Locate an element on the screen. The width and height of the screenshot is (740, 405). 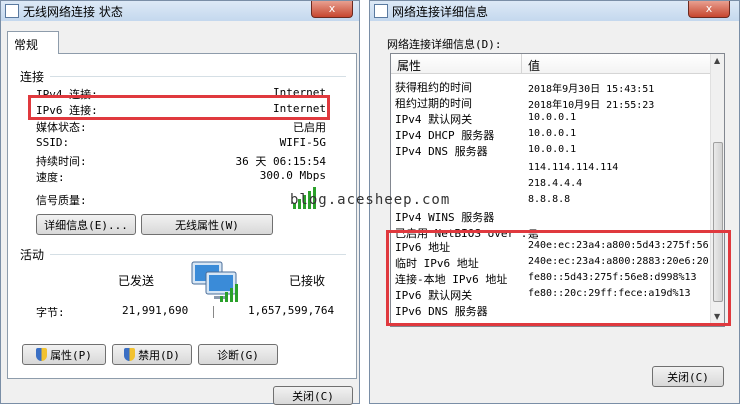
row-value: 2018年10月9日 21:55:23 is located at coordinates (591, 105).